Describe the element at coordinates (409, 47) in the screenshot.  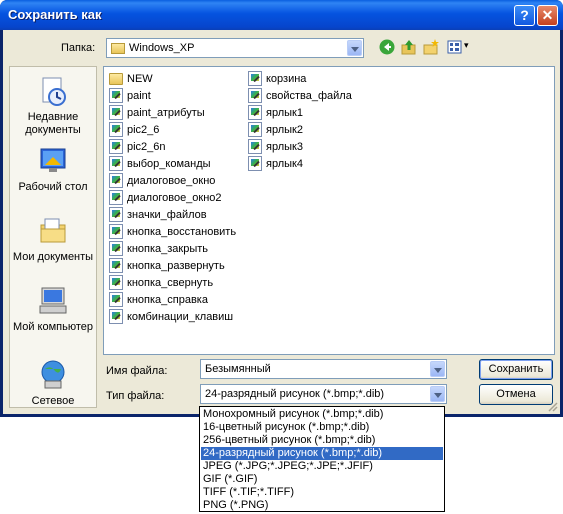
I see `up-folder-icon` at that location.